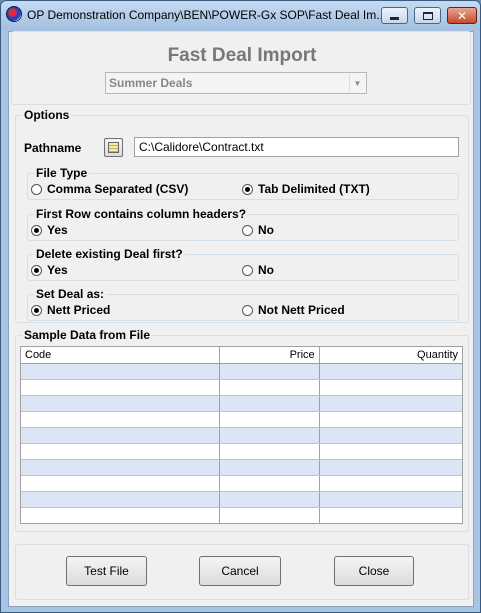  Describe the element at coordinates (151, 83) in the screenshot. I see `deal-select-value: Summer Deals` at that location.